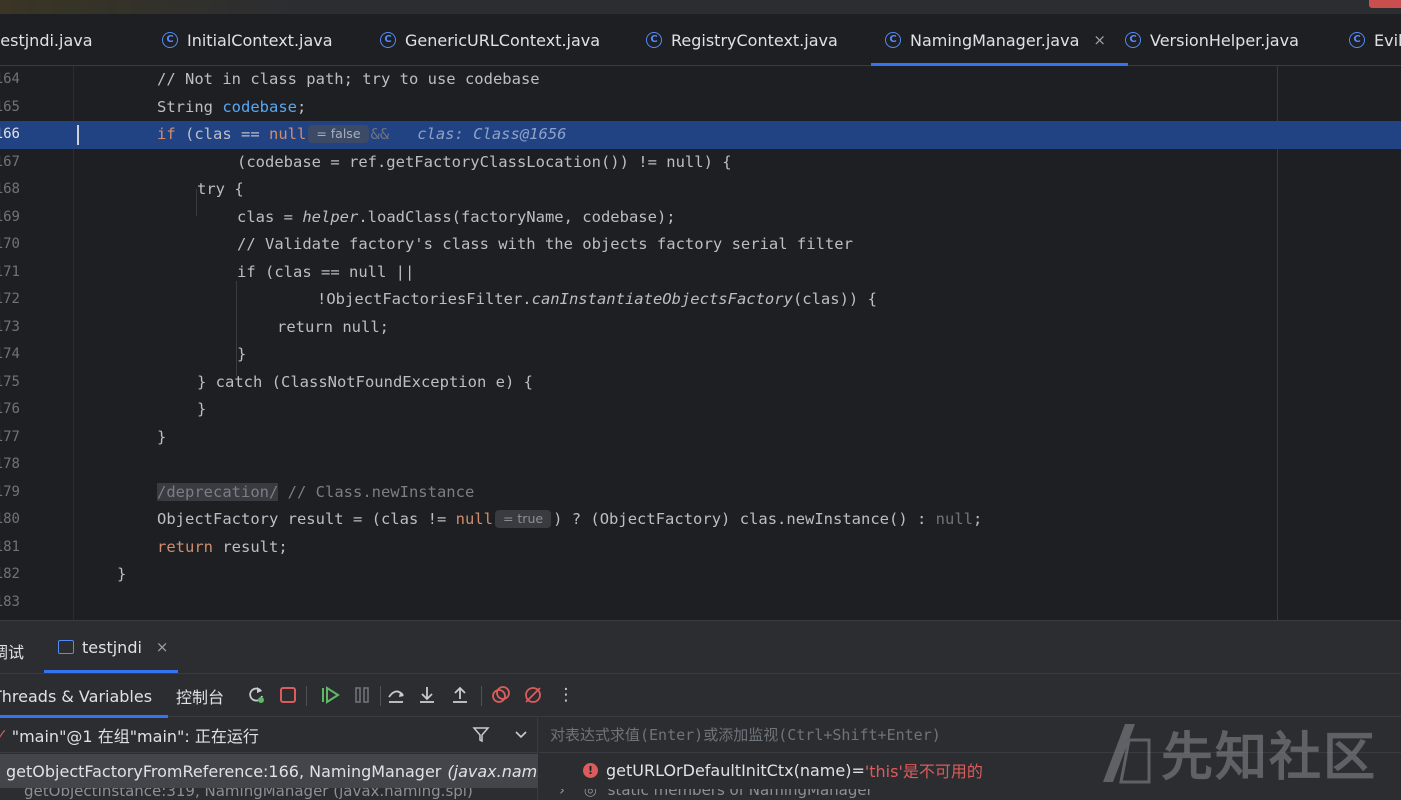 The height and width of the screenshot is (800, 1401). What do you see at coordinates (700, 438) in the screenshot?
I see `code-line: 177 }` at bounding box center [700, 438].